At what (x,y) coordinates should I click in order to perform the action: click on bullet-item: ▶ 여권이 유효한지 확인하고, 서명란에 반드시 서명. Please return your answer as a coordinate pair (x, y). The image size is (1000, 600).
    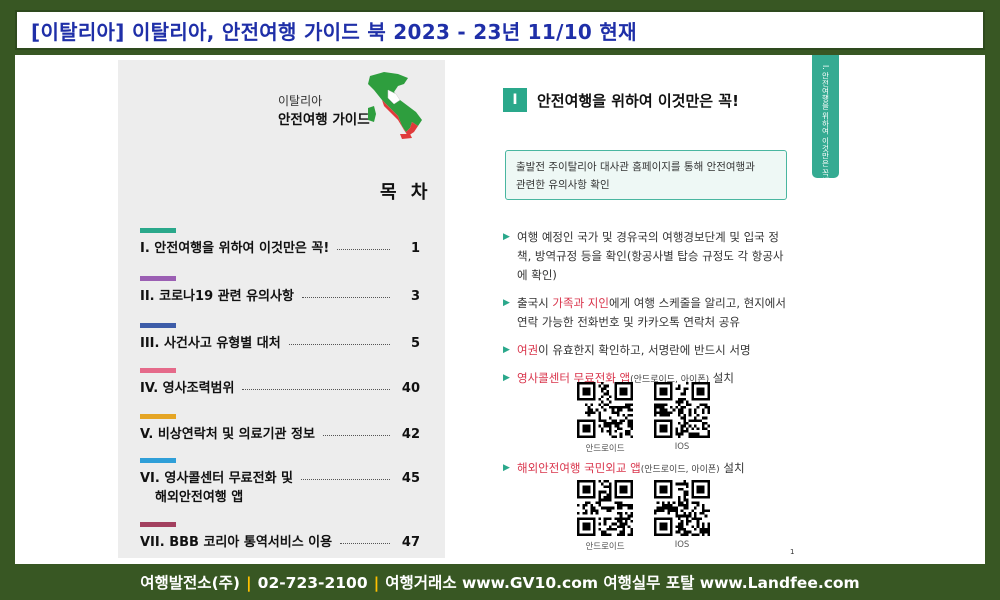
    Looking at the image, I should click on (648, 350).